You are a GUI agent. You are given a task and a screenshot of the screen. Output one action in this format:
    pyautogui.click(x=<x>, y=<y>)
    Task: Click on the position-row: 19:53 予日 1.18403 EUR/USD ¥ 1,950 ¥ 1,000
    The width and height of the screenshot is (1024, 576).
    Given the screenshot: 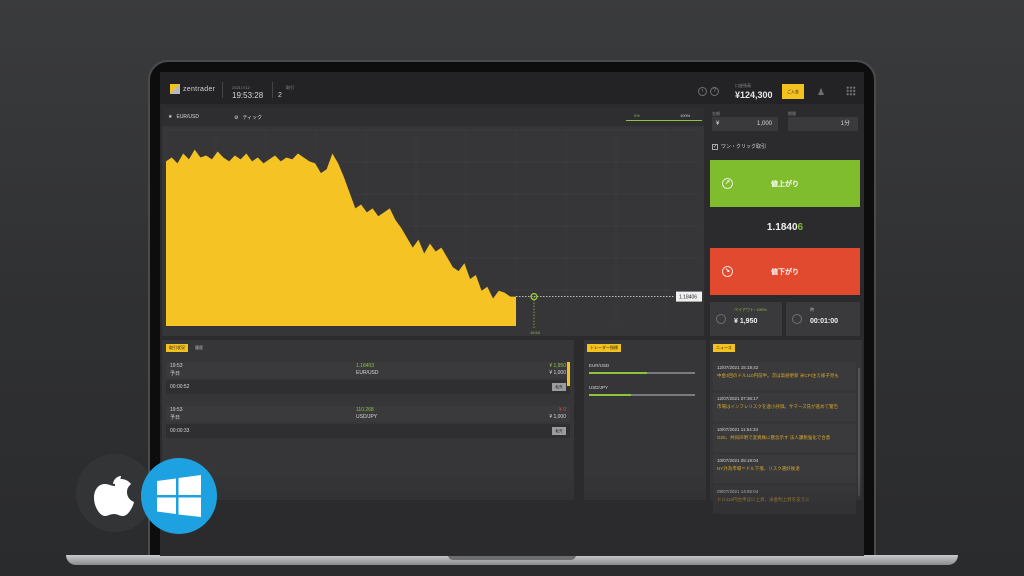 What is the action you would take?
    pyautogui.click(x=368, y=370)
    